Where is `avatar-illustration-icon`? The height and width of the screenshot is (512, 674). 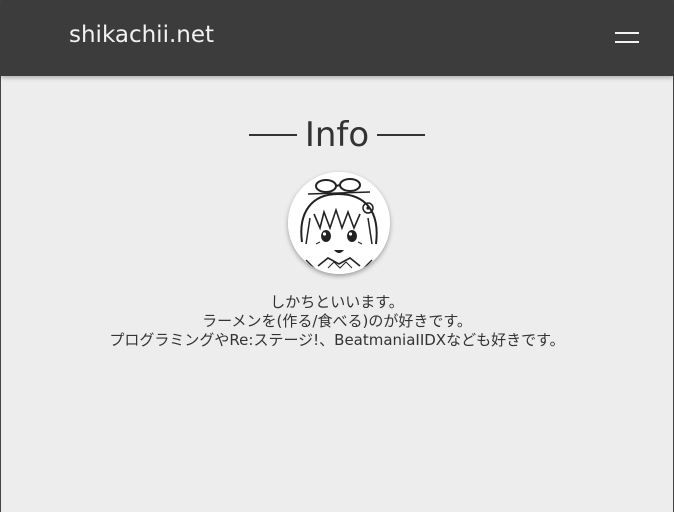
avatar-illustration-icon is located at coordinates (339, 223).